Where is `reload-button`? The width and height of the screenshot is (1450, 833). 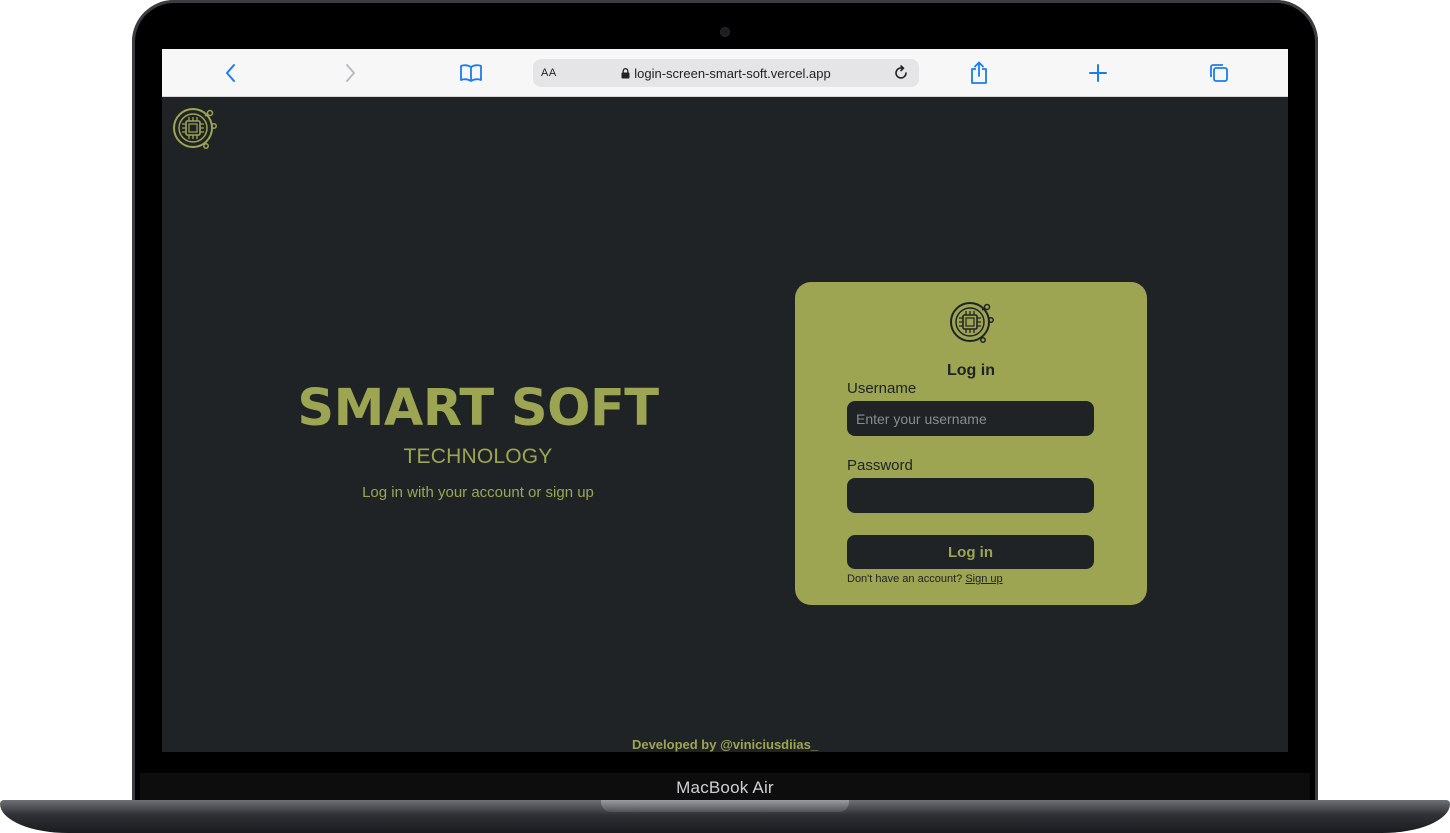
reload-button is located at coordinates (901, 73).